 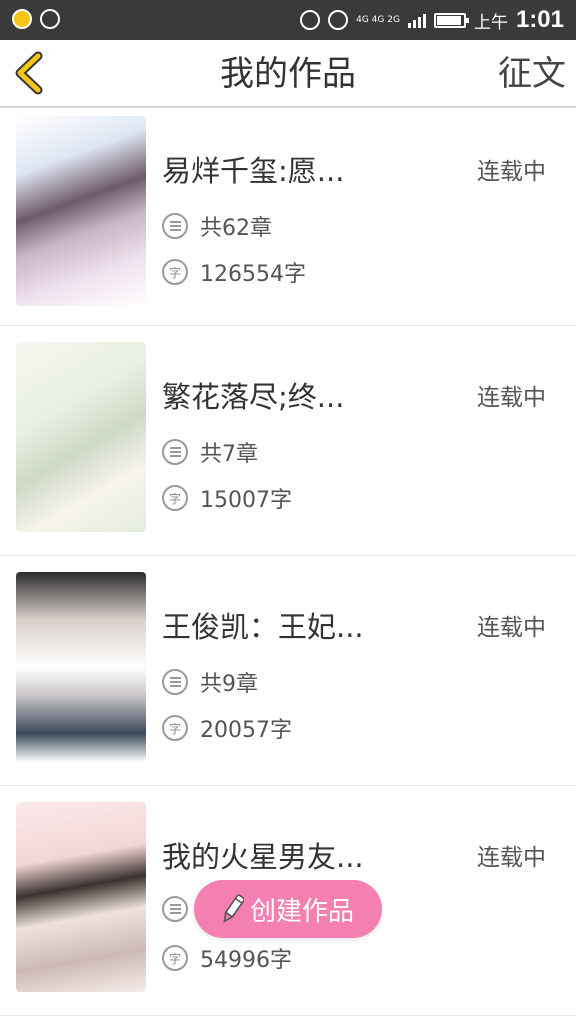 I want to click on chapter-count: 共7章, so click(x=210, y=452).